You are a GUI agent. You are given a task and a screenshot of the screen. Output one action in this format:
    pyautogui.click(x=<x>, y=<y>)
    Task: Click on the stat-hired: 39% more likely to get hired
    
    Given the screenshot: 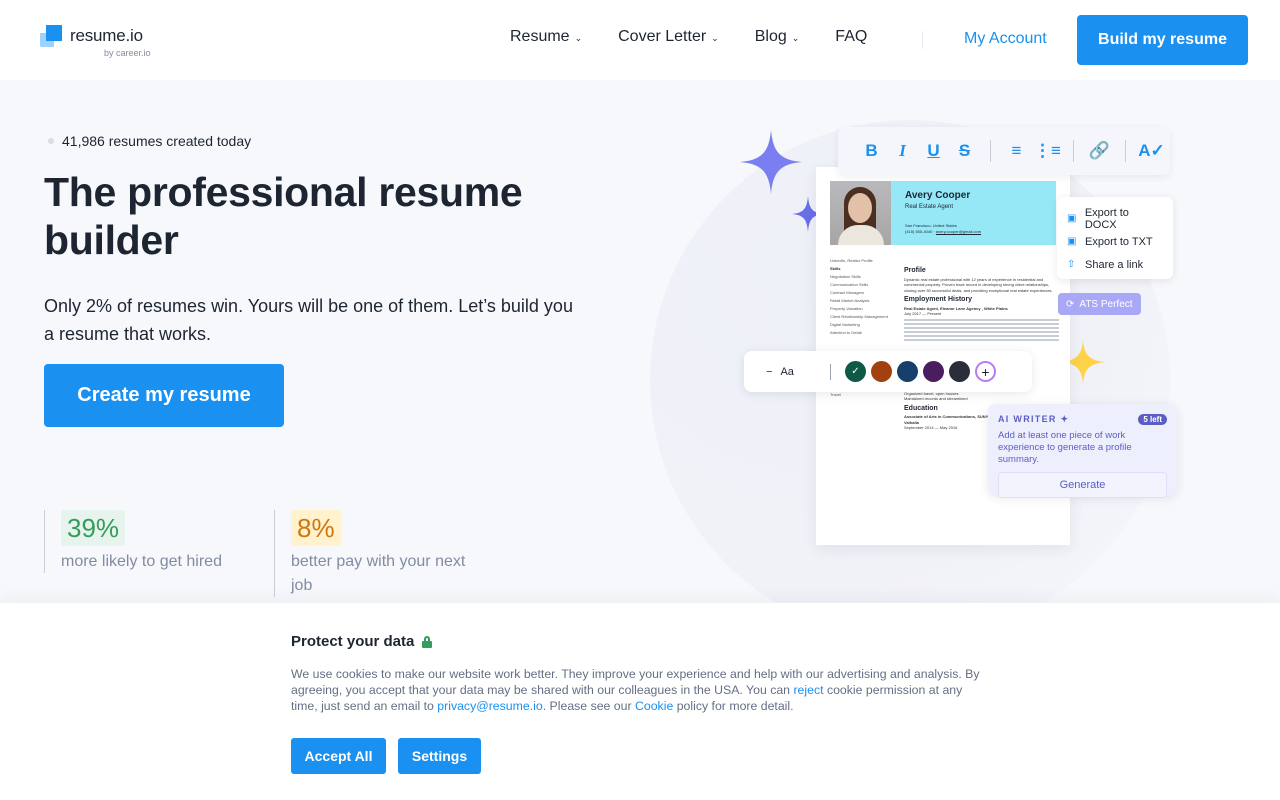 What is the action you would take?
    pyautogui.click(x=154, y=541)
    